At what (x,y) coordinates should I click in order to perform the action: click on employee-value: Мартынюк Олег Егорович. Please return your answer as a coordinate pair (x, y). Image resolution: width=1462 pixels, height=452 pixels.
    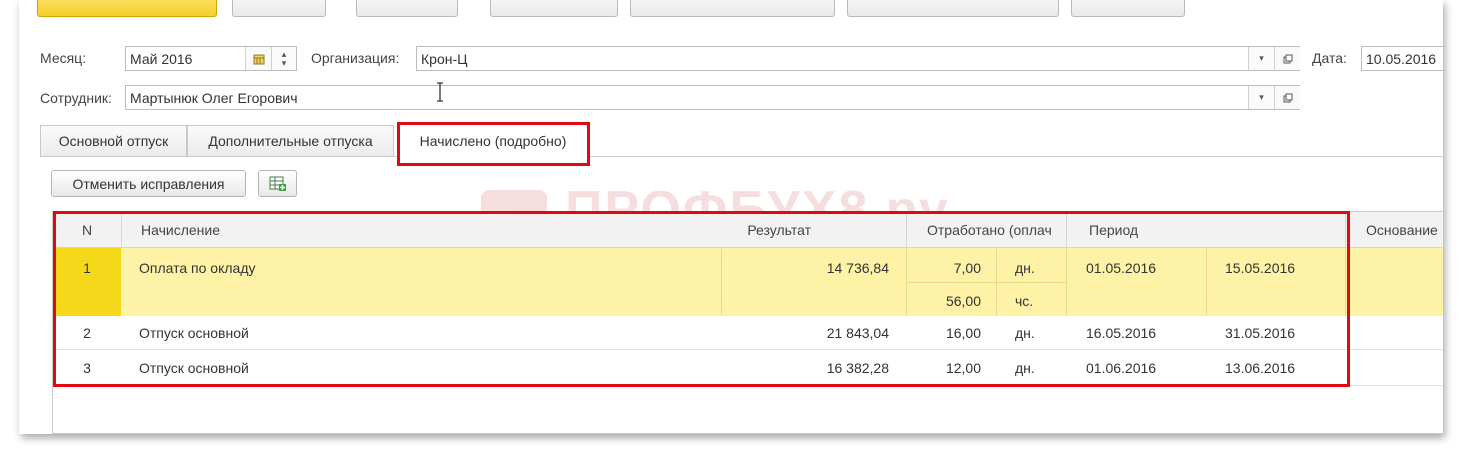
    Looking at the image, I should click on (214, 98).